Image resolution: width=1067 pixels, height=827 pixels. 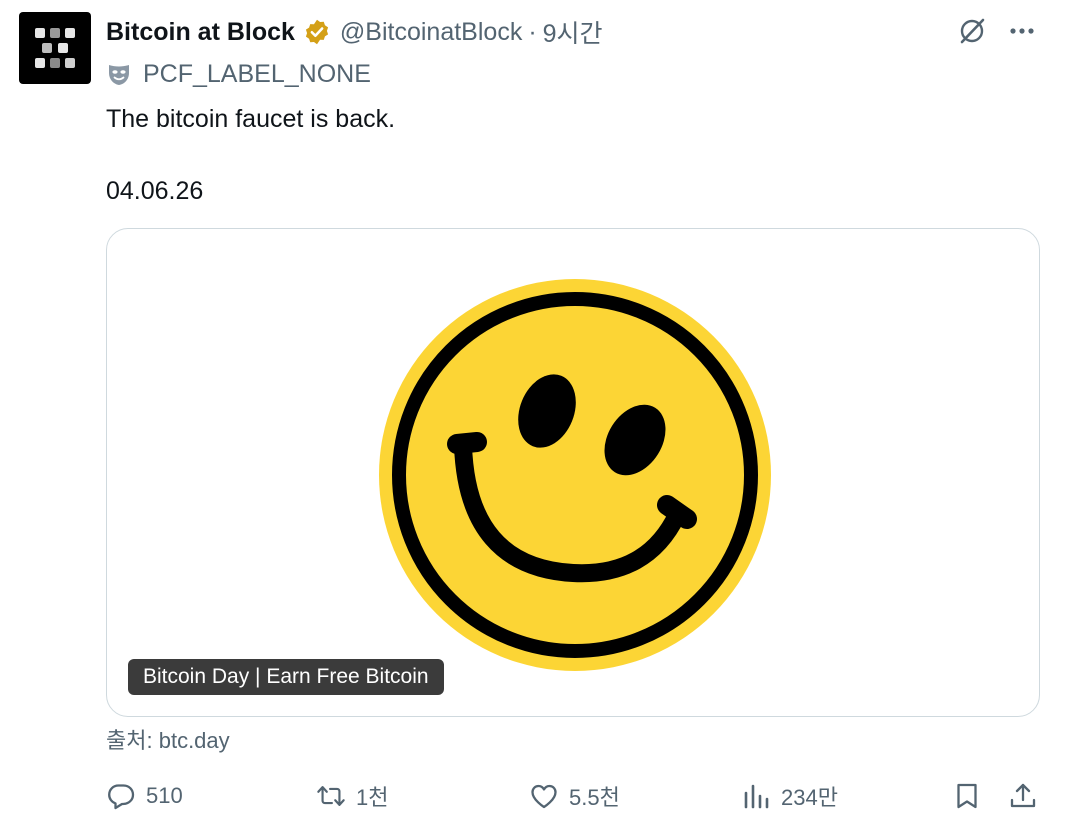 I want to click on repost-icon, so click(x=331, y=796).